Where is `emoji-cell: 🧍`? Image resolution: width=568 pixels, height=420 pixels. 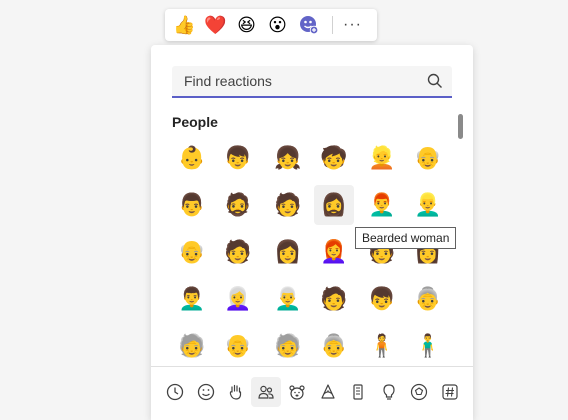
emoji-cell: 🧍 is located at coordinates (382, 346).